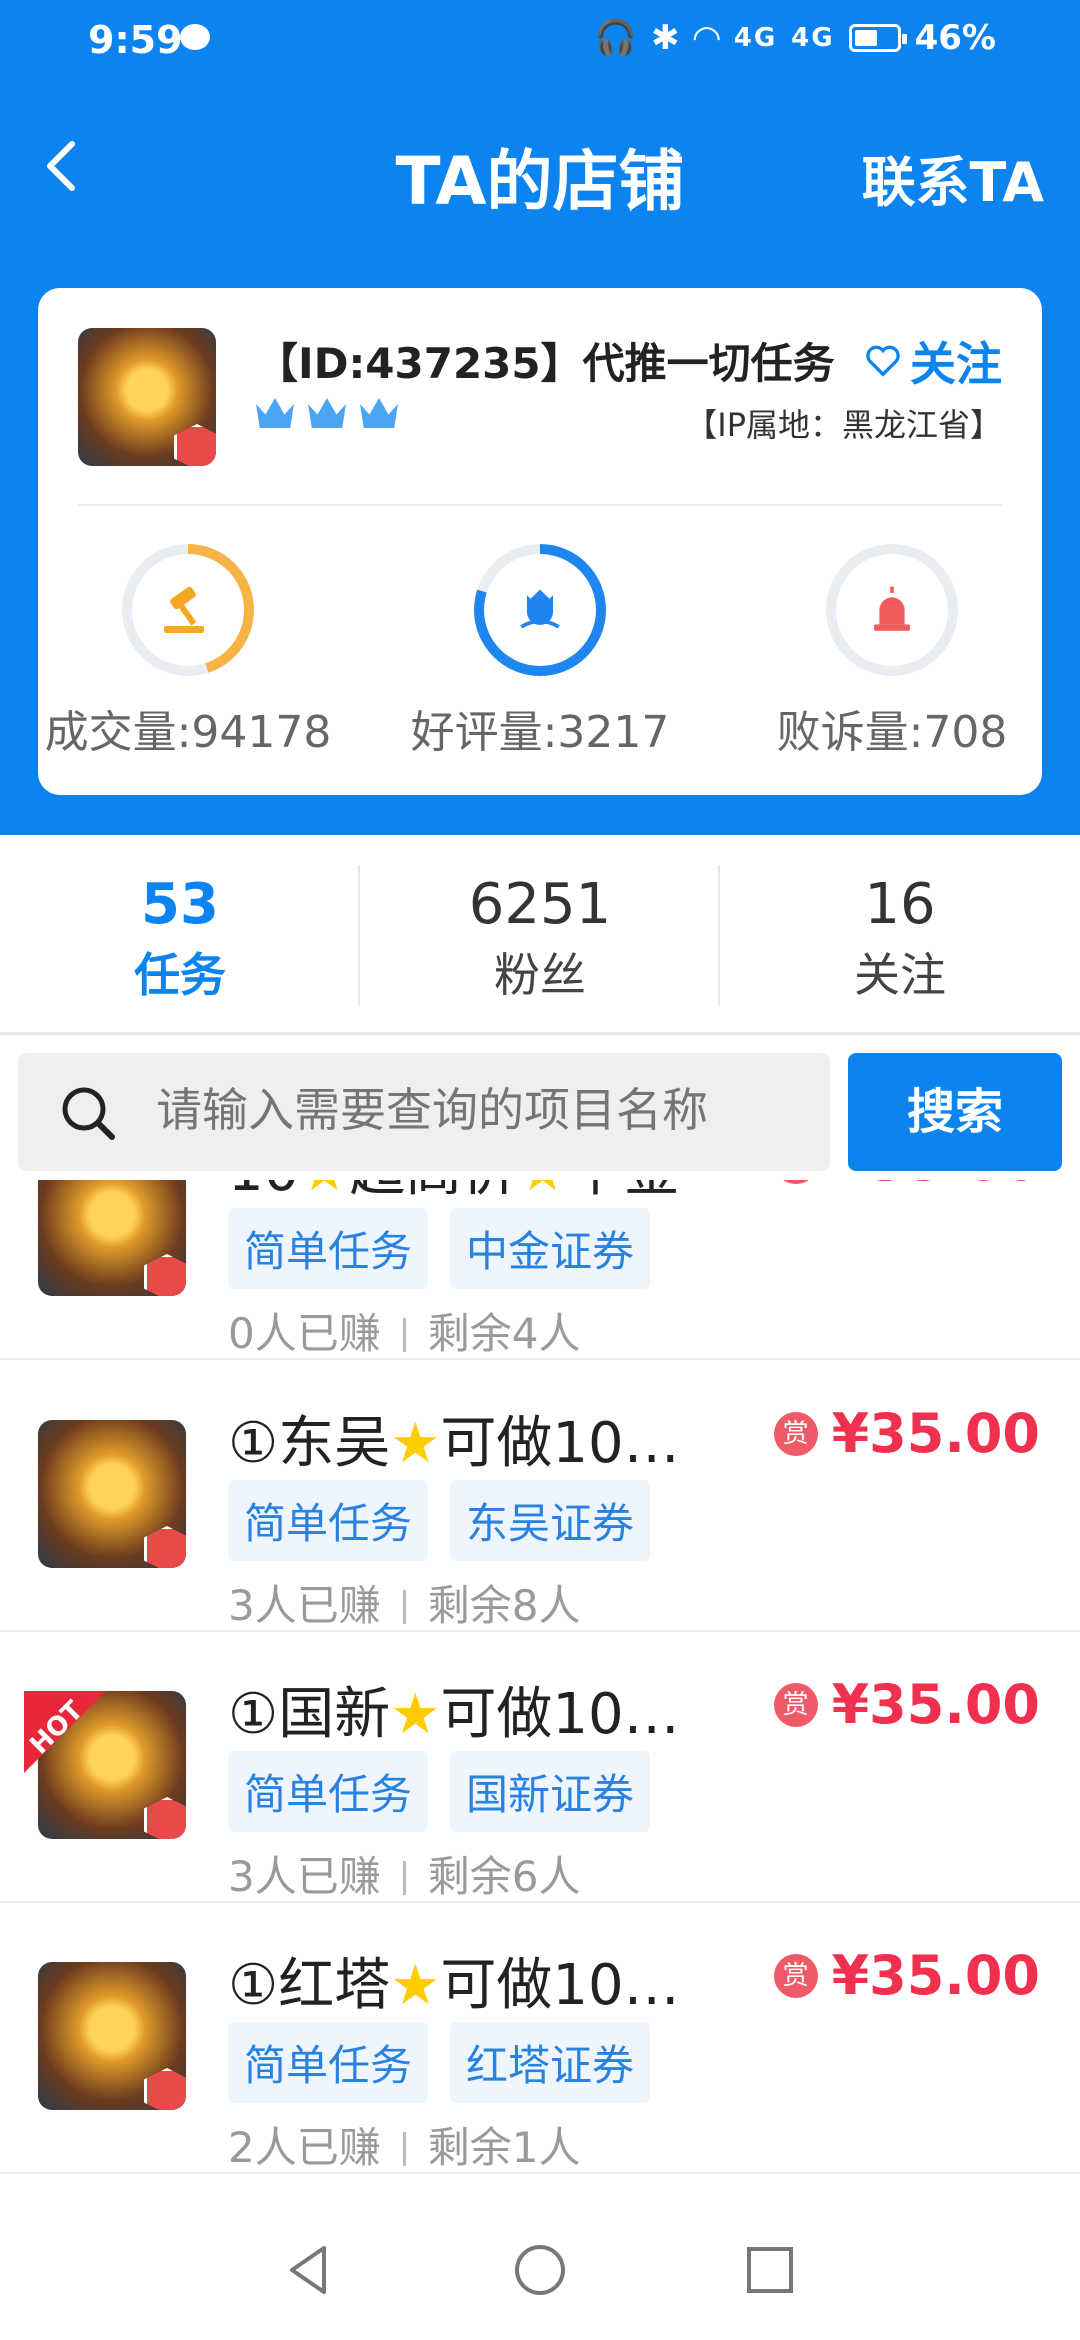  I want to click on task-tag: 红塔证券, so click(550, 2062).